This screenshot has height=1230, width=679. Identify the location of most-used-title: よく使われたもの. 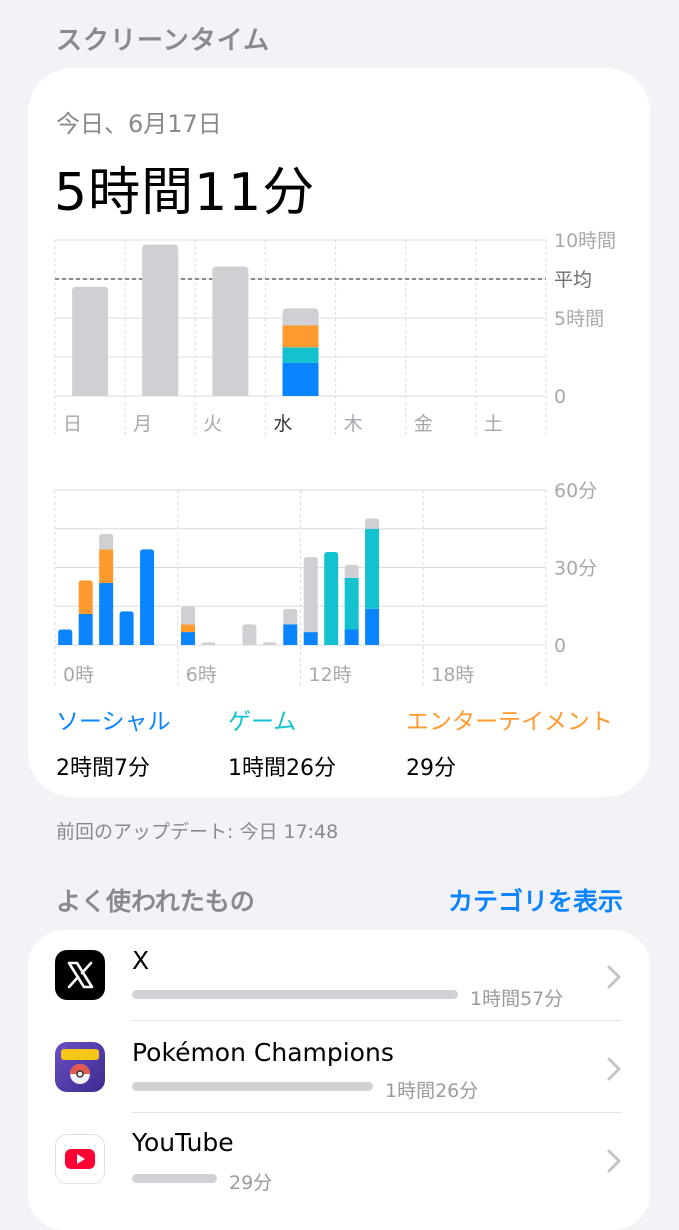
(155, 901).